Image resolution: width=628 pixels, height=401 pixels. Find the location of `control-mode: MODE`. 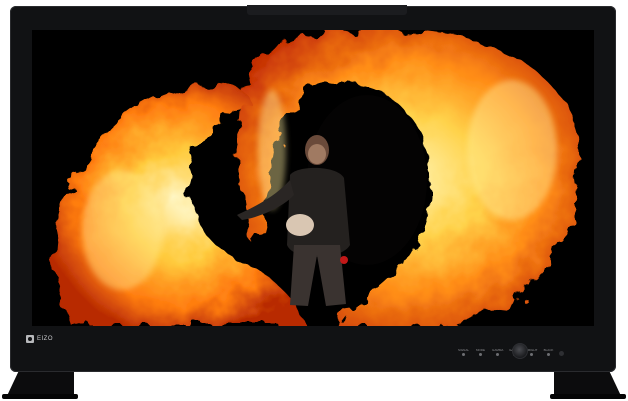

control-mode: MODE is located at coordinates (480, 352).